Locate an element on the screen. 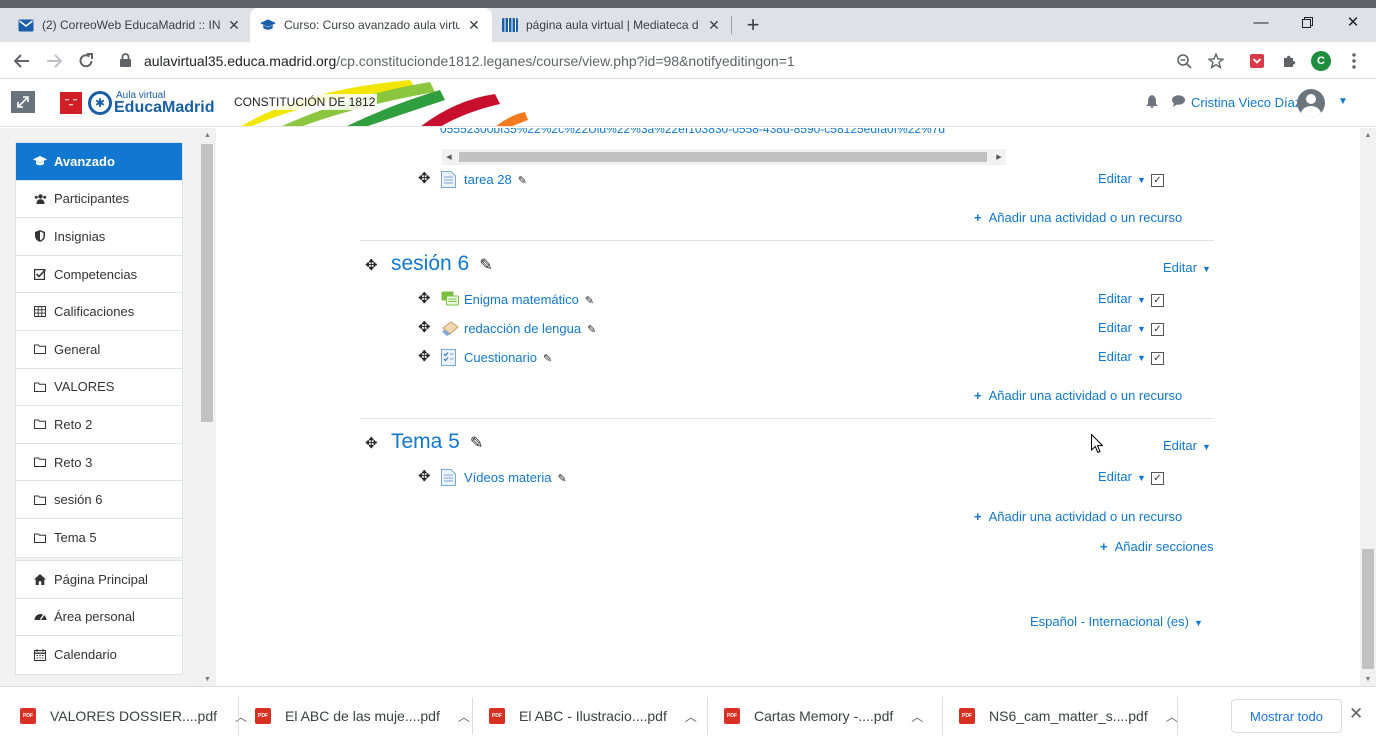 The width and height of the screenshot is (1376, 745). download-item: PDF NS6_cam_matter_s....pdf ︿ is located at coordinates (1068, 716).